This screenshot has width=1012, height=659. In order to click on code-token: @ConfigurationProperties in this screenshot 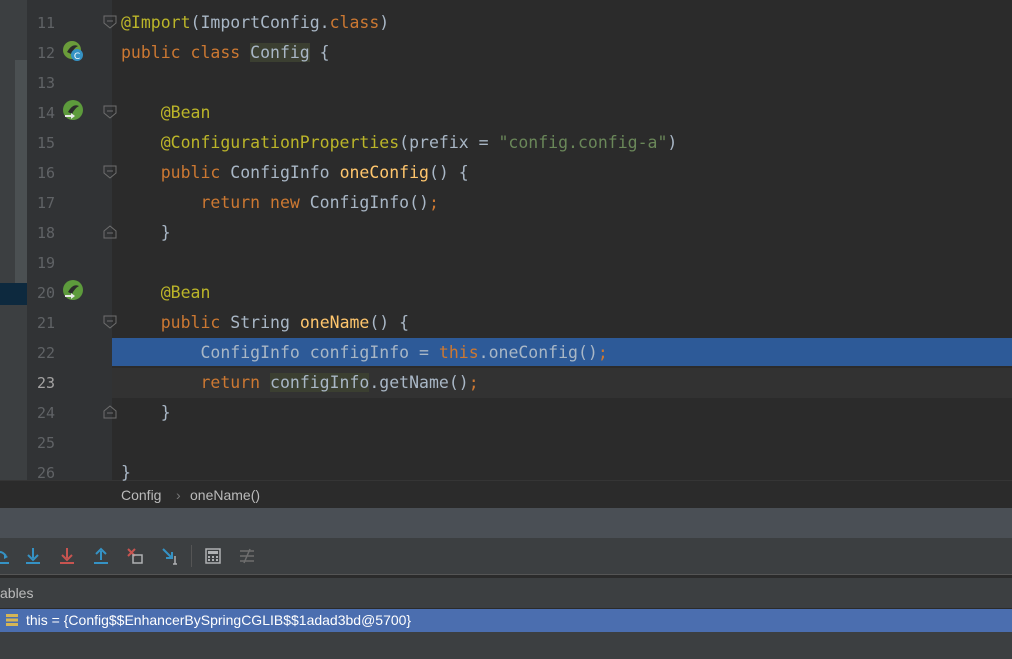, I will do `click(260, 142)`.